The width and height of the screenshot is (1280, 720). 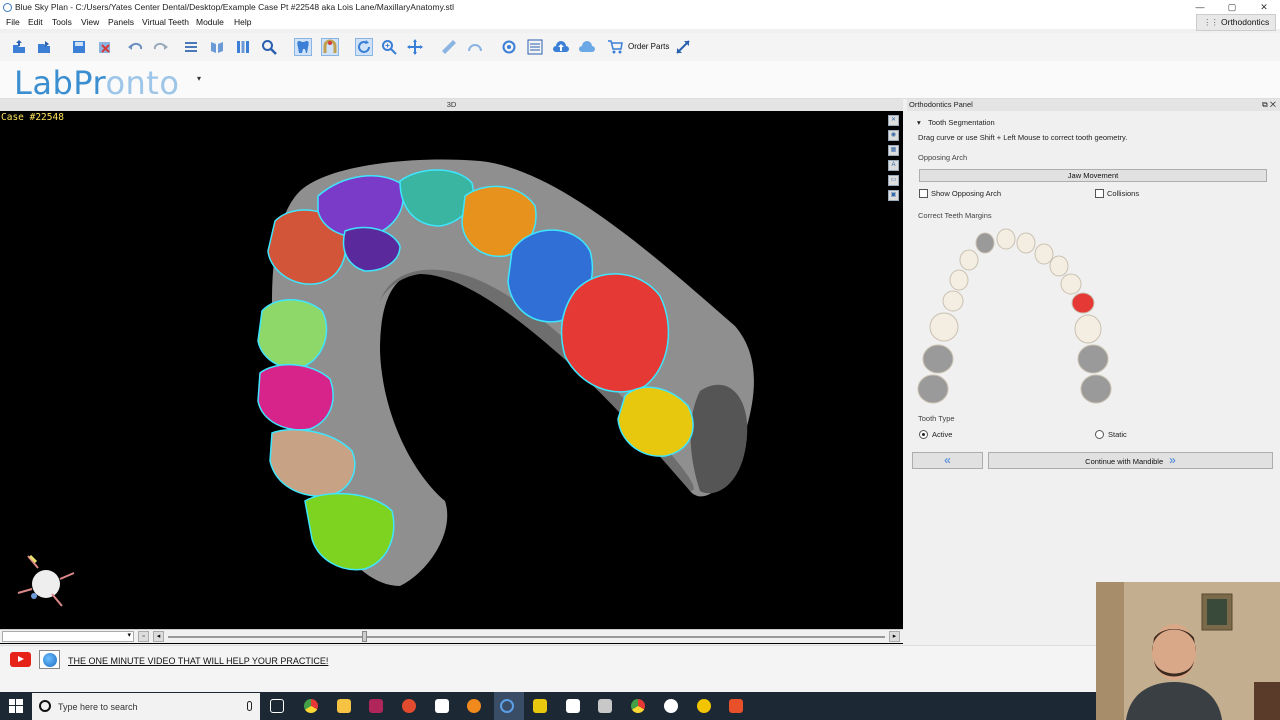 I want to click on chrome-profile-icon, so click(x=638, y=706).